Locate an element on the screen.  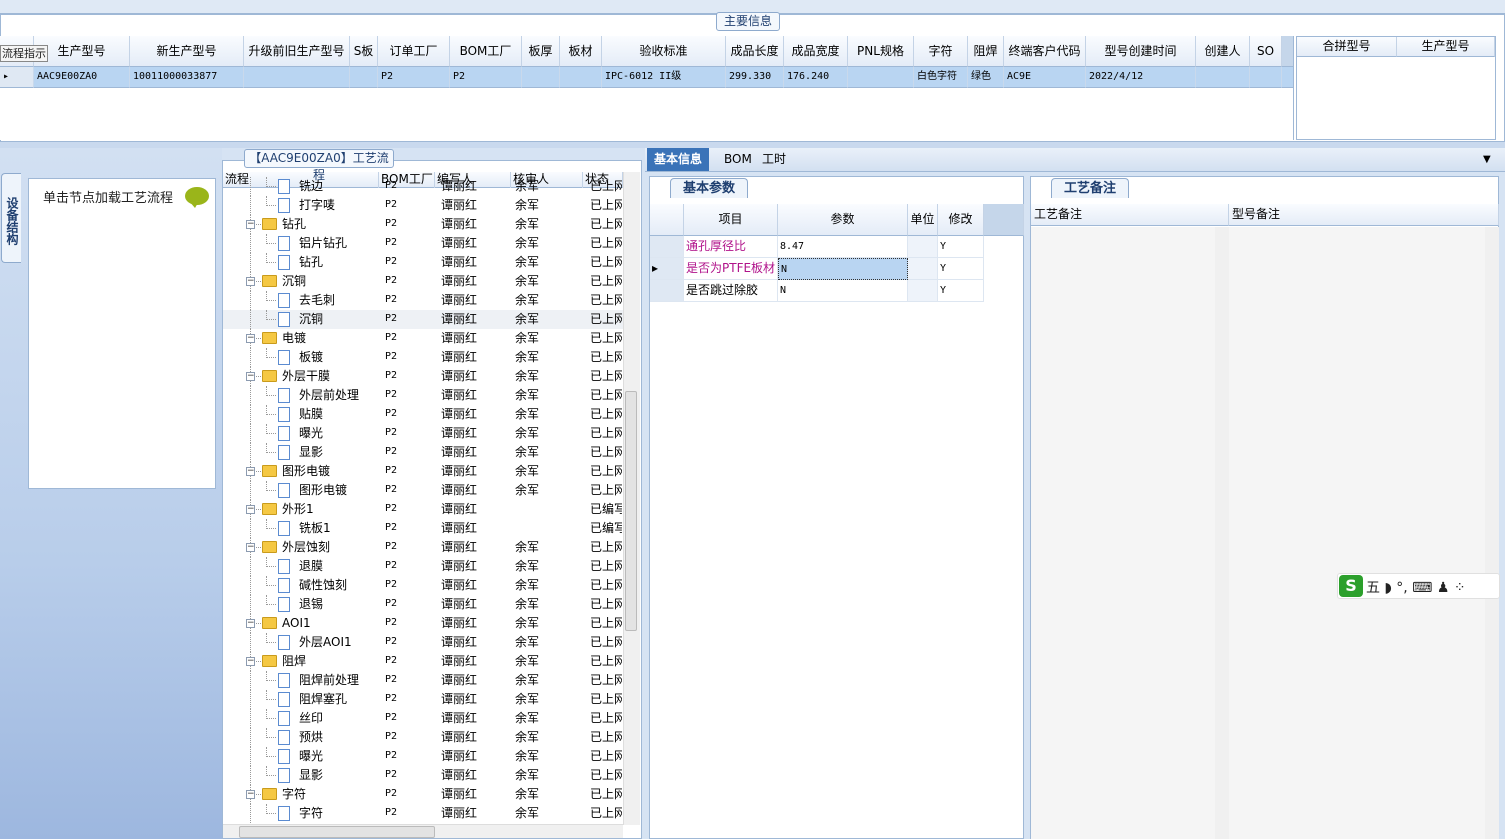
flow-node-name: 板镀 is located at coordinates (311, 357).